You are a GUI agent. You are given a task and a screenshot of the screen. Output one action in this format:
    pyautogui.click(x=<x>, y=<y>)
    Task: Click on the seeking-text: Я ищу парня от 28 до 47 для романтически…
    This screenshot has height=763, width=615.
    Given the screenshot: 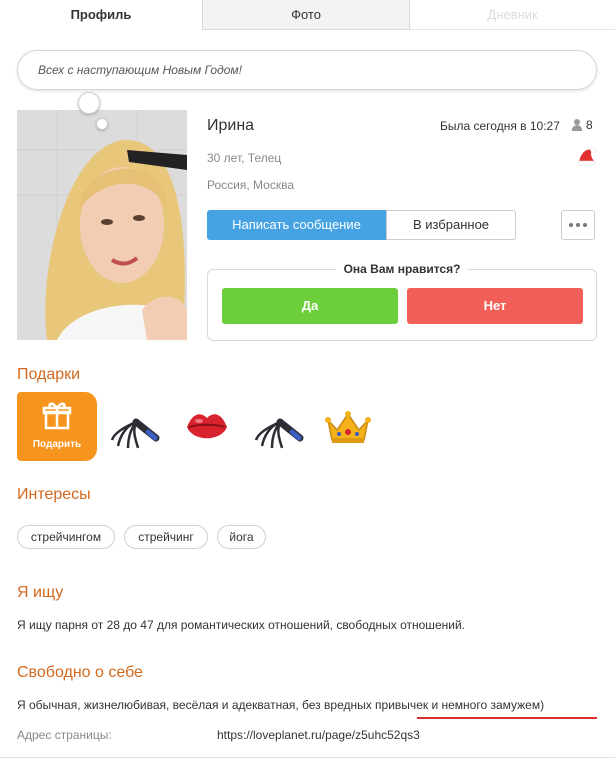 What is the action you would take?
    pyautogui.click(x=241, y=625)
    